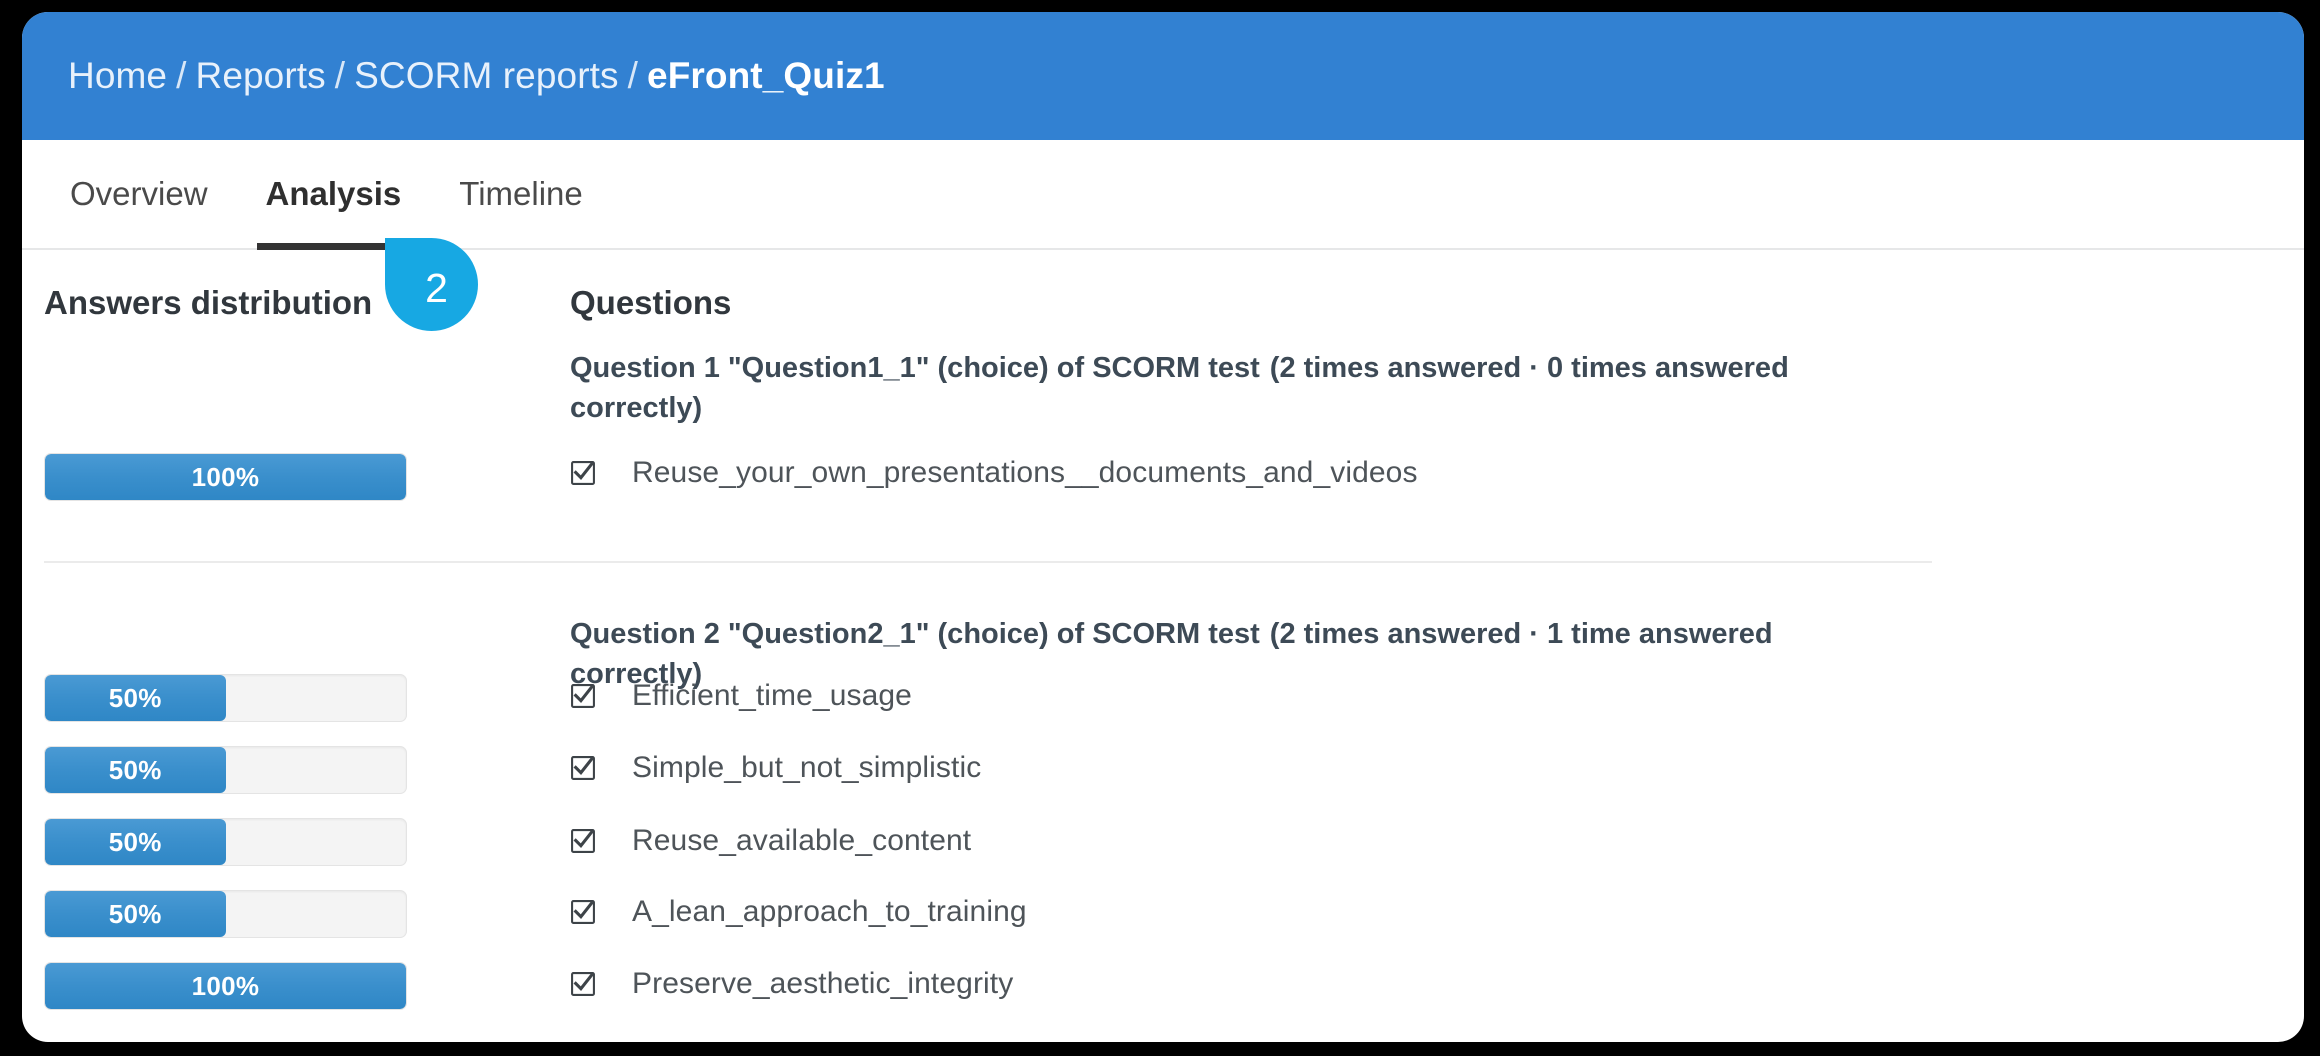 The image size is (2320, 1056). I want to click on answers-distribution-heading: Answers distribution, so click(208, 302).